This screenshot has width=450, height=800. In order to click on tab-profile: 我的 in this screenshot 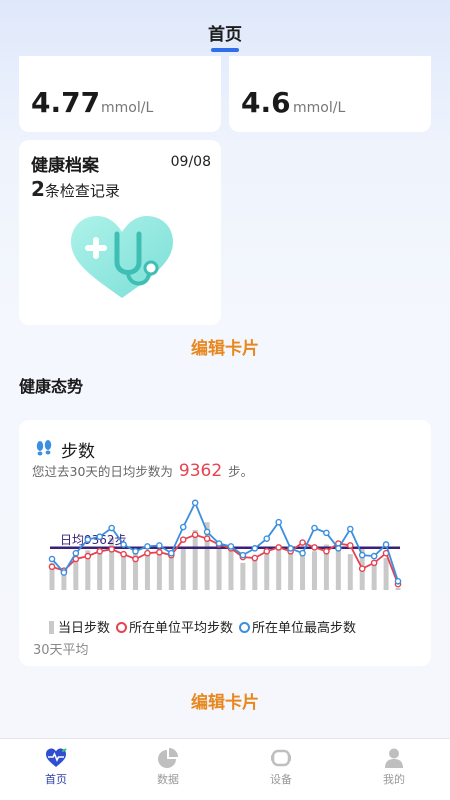, I will do `click(394, 769)`.